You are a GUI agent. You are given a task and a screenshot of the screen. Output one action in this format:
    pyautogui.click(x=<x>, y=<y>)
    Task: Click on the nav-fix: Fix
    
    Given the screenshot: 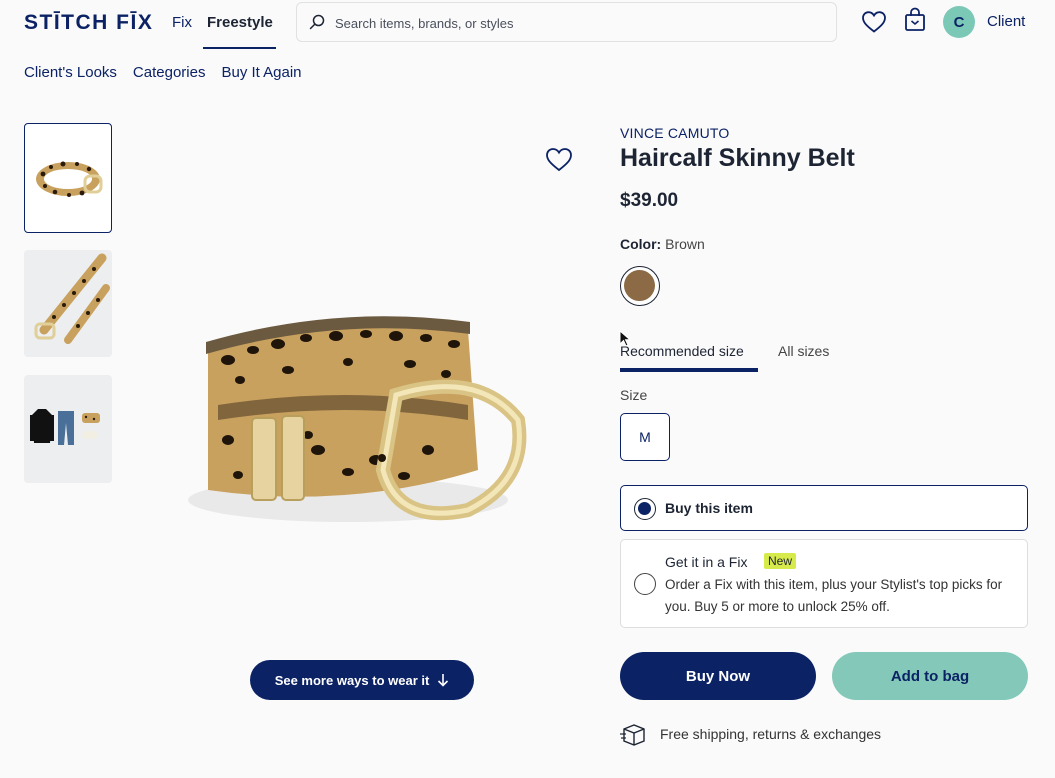 What is the action you would take?
    pyautogui.click(x=182, y=22)
    